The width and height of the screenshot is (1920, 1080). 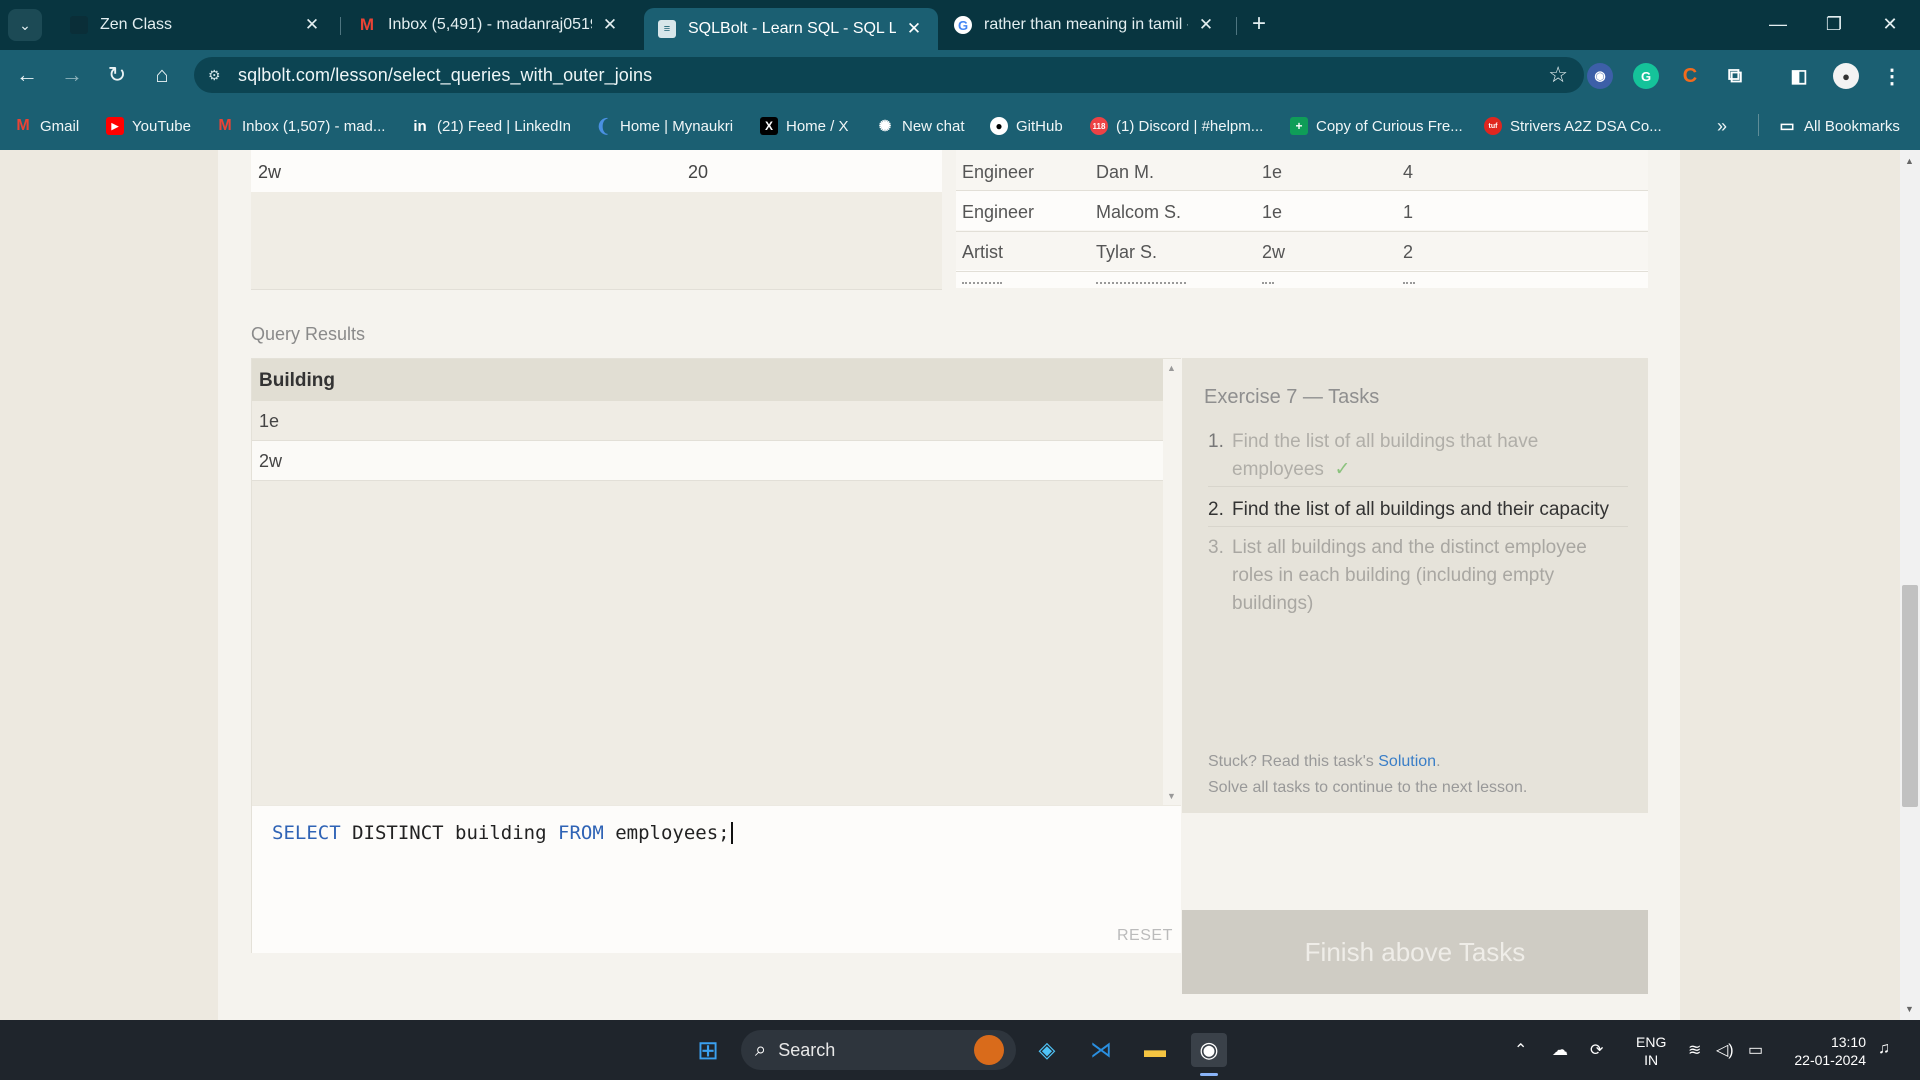 I want to click on table-cell: Artist, so click(x=983, y=252).